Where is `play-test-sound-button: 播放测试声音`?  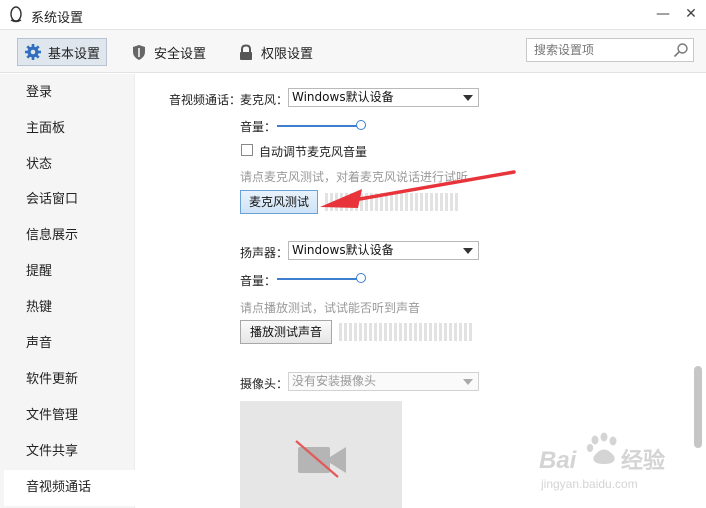 play-test-sound-button: 播放测试声音 is located at coordinates (286, 332).